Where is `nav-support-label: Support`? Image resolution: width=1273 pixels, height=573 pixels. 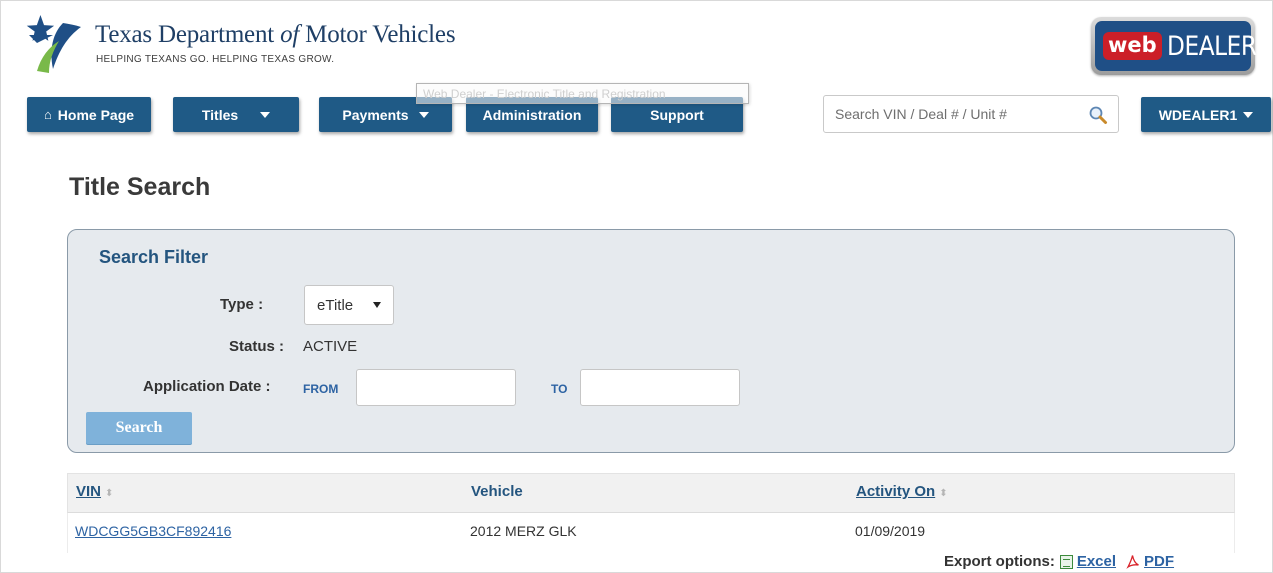 nav-support-label: Support is located at coordinates (677, 114).